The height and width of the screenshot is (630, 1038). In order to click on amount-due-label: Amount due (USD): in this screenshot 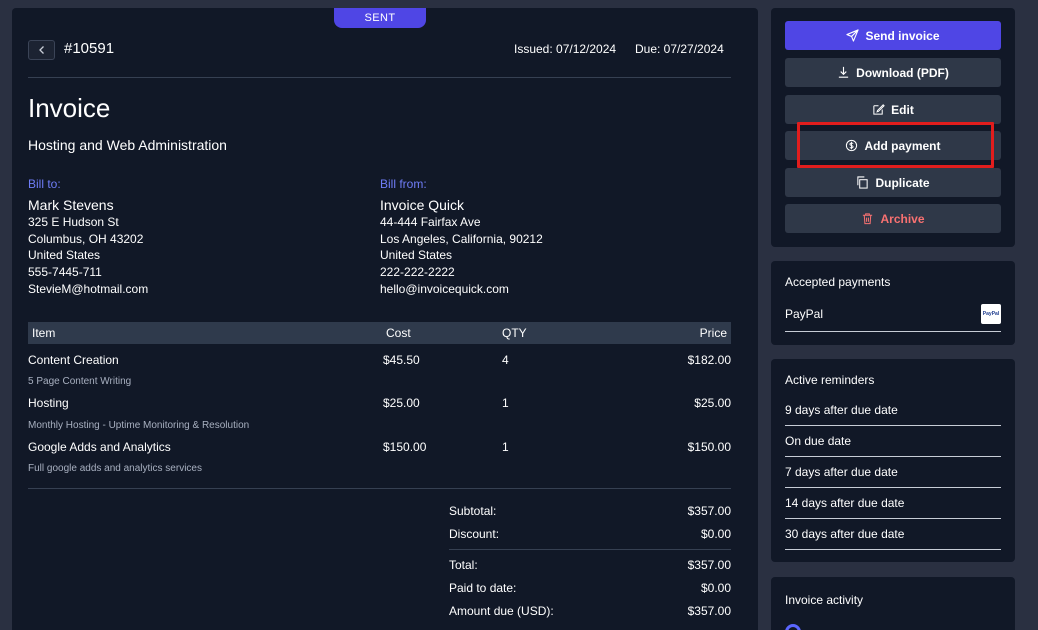, I will do `click(501, 611)`.